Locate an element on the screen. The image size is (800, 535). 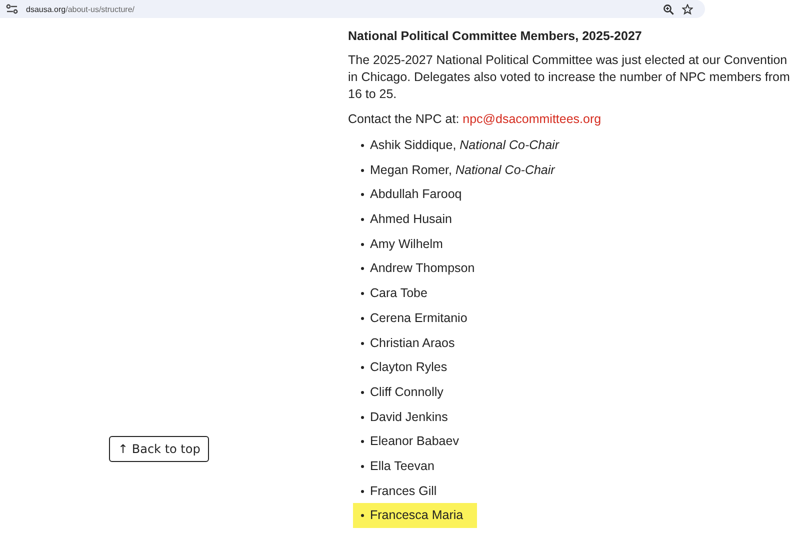
email-link: npc@dsacommittees.org is located at coordinates (532, 119).